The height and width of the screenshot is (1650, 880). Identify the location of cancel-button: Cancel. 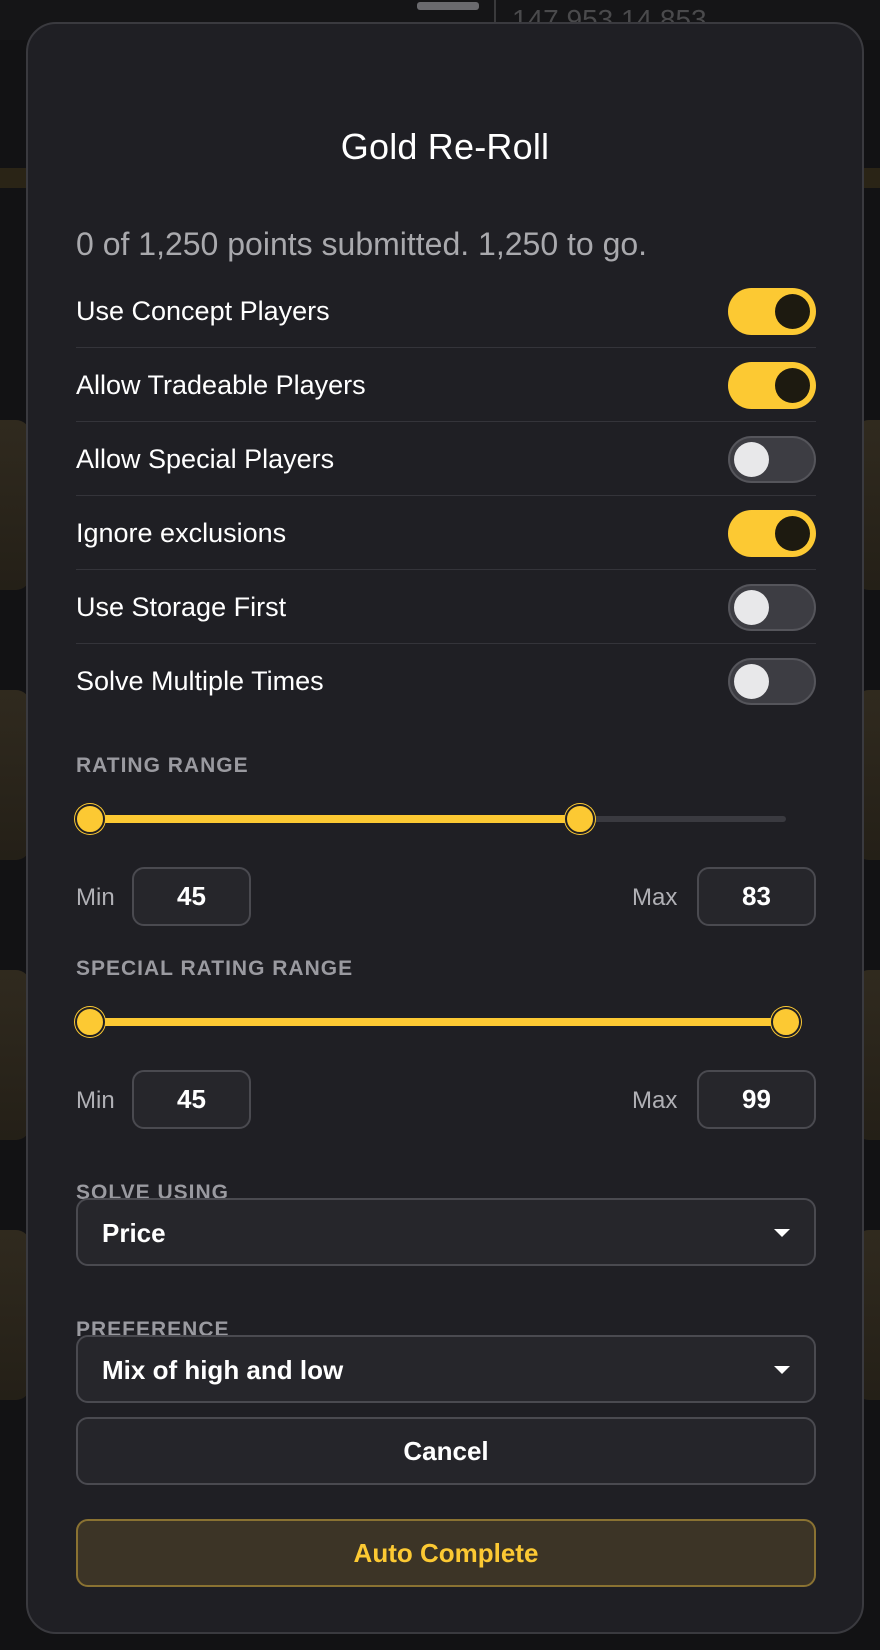
(446, 1451).